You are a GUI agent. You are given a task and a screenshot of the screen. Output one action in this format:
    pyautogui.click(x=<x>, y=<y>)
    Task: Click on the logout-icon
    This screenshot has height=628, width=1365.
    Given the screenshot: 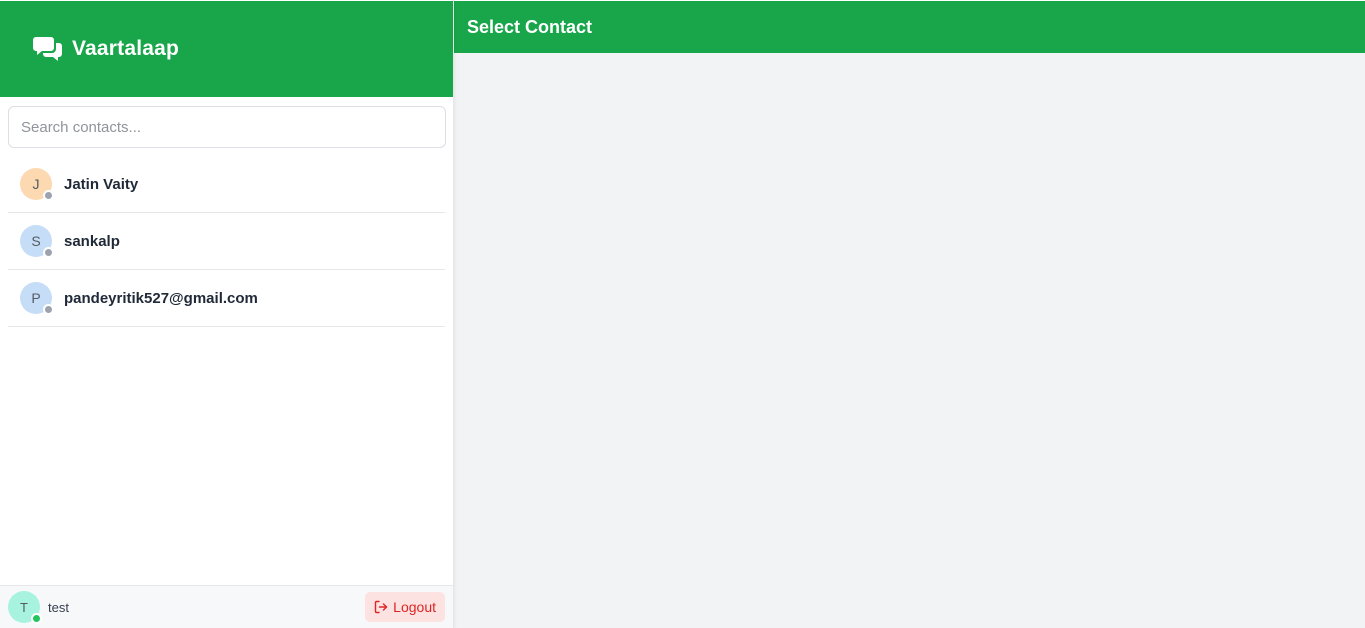 What is the action you would take?
    pyautogui.click(x=381, y=607)
    